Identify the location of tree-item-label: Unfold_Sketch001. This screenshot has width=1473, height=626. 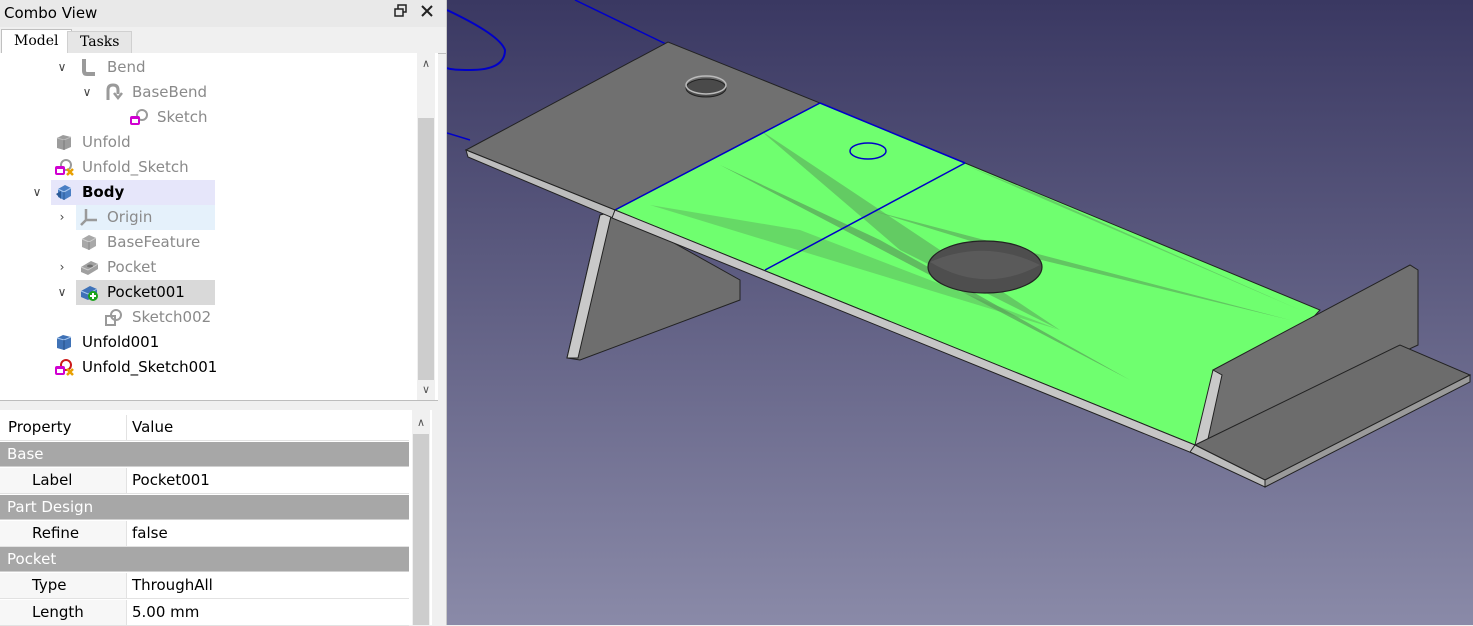
(150, 367).